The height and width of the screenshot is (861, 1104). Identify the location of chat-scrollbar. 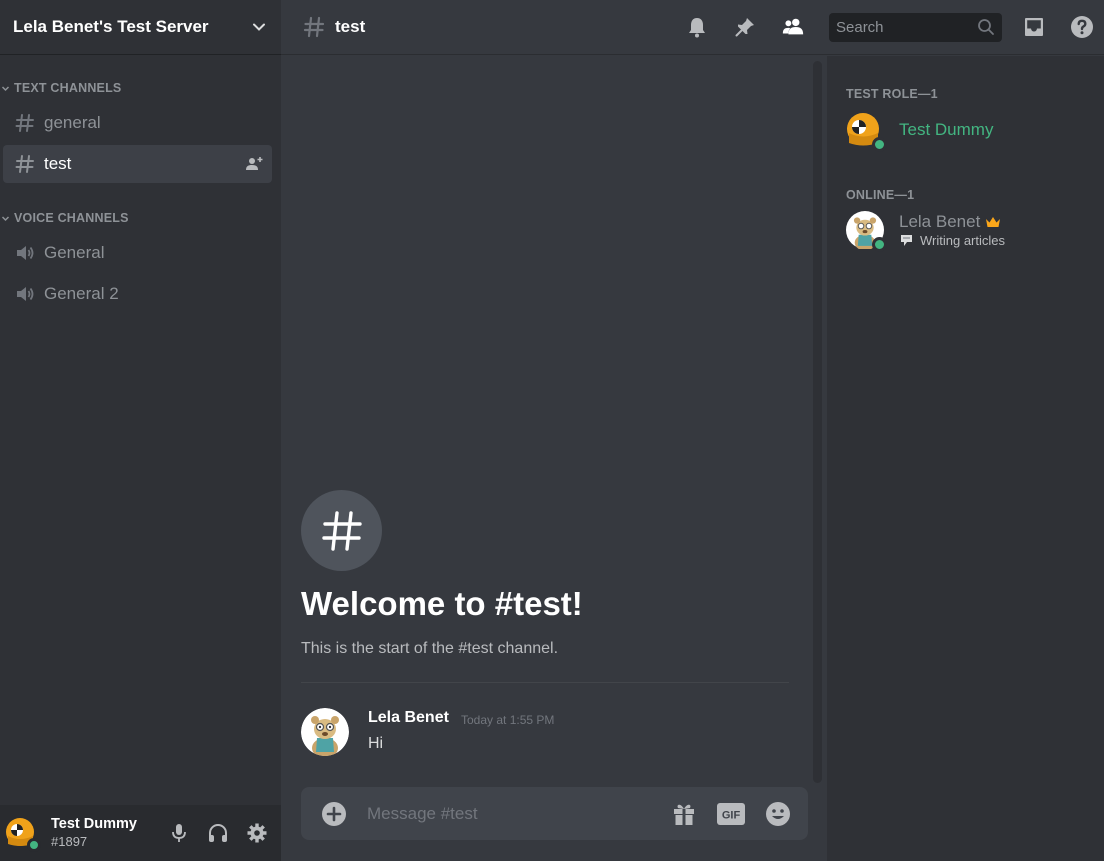
(817, 422).